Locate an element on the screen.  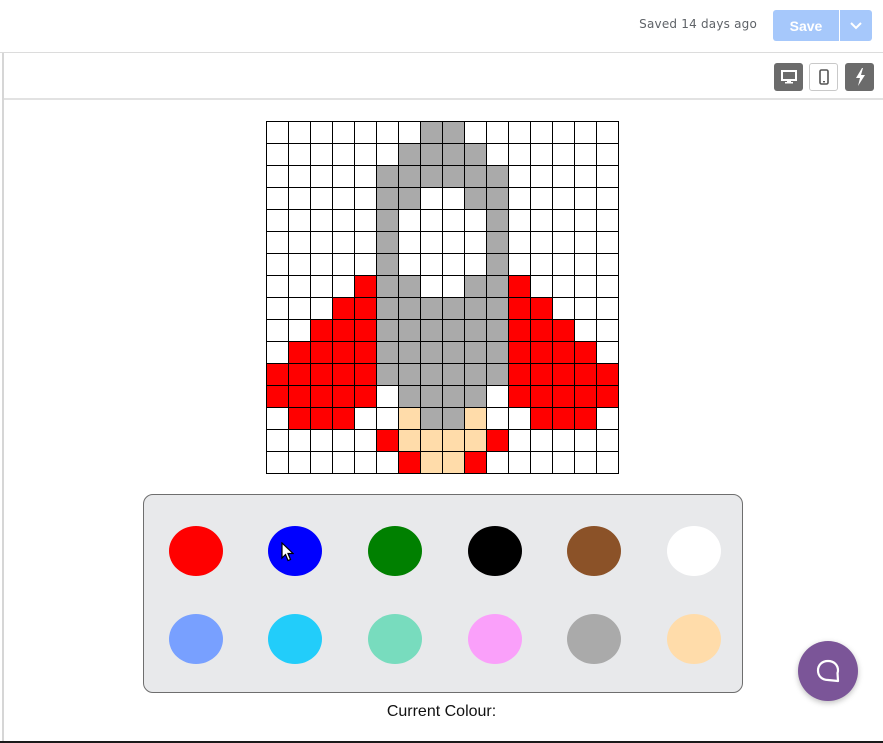
swatch-blue is located at coordinates (295, 551).